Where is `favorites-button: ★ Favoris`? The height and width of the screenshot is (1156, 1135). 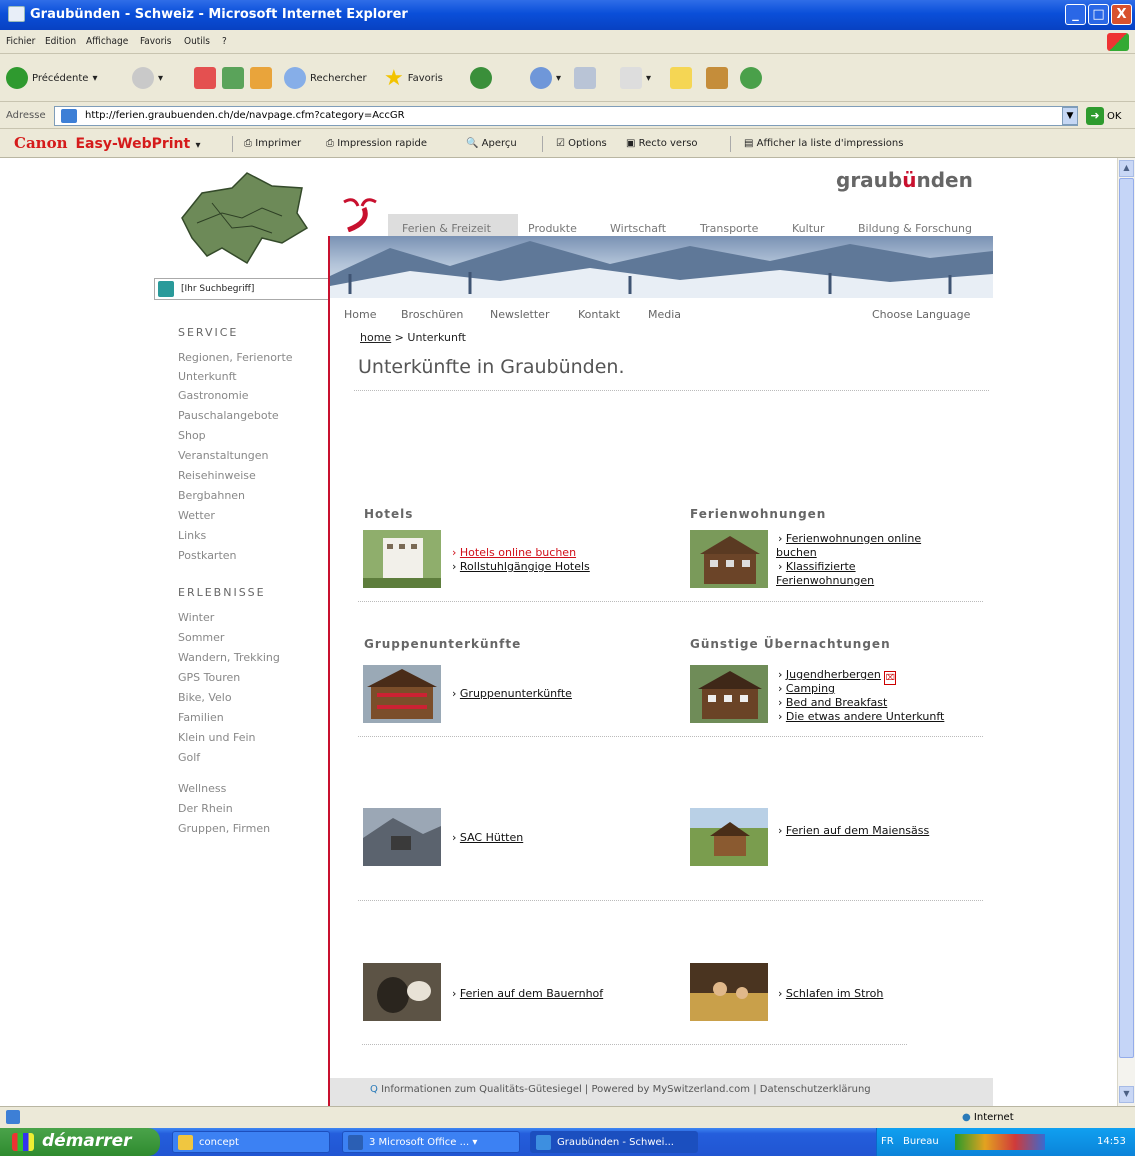
favorites-button: ★ Favoris is located at coordinates (413, 78).